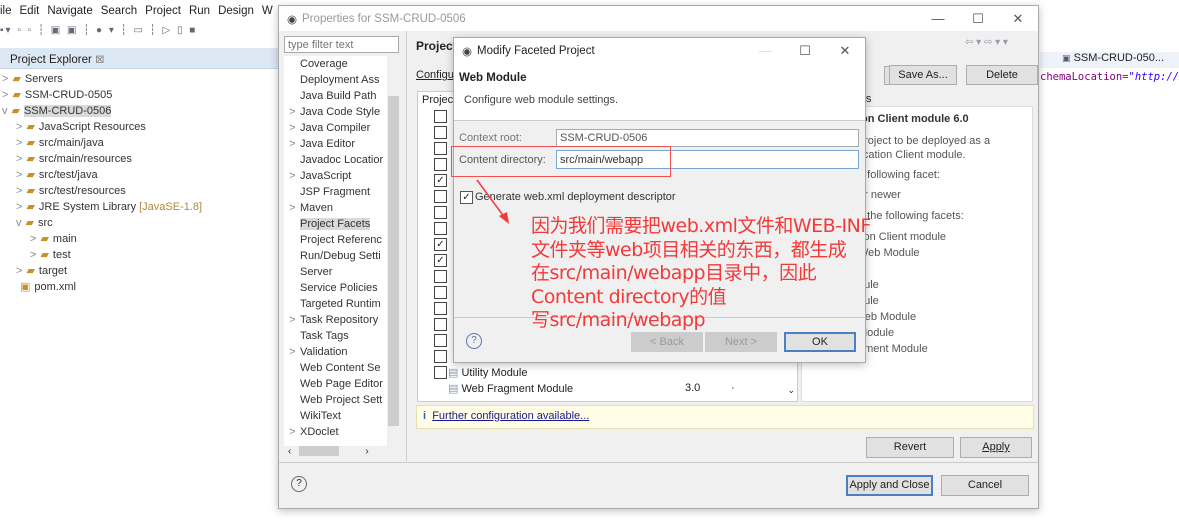  I want to click on nav-item: > Java Editor, so click(322, 144).